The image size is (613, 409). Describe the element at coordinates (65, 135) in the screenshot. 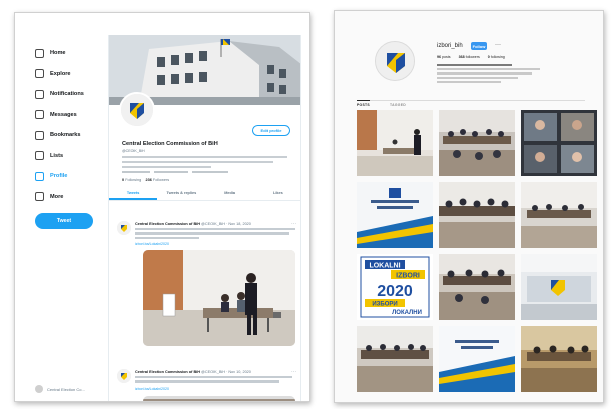

I see `nav-bookmarks-label: Bookmarks` at that location.